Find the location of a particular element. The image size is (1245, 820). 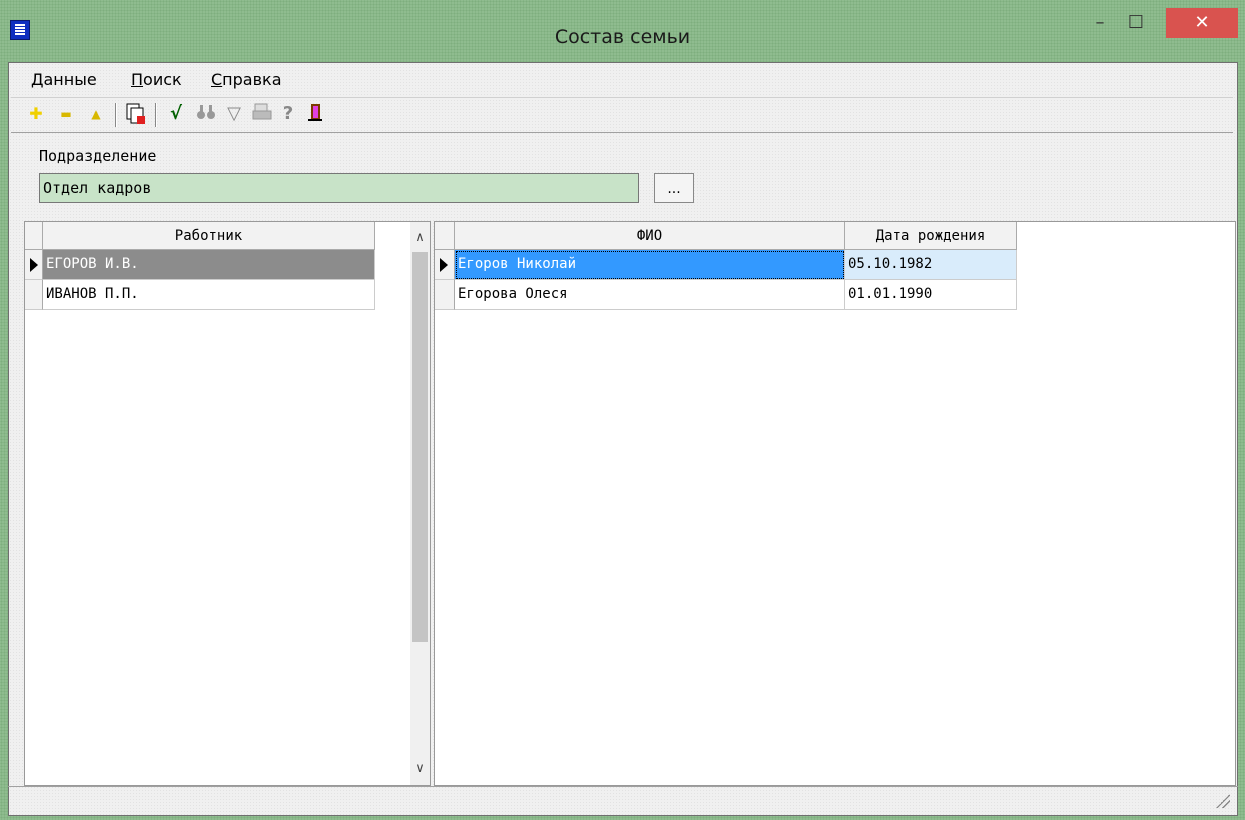

scroll-up-icon: ∧ is located at coordinates (420, 238).